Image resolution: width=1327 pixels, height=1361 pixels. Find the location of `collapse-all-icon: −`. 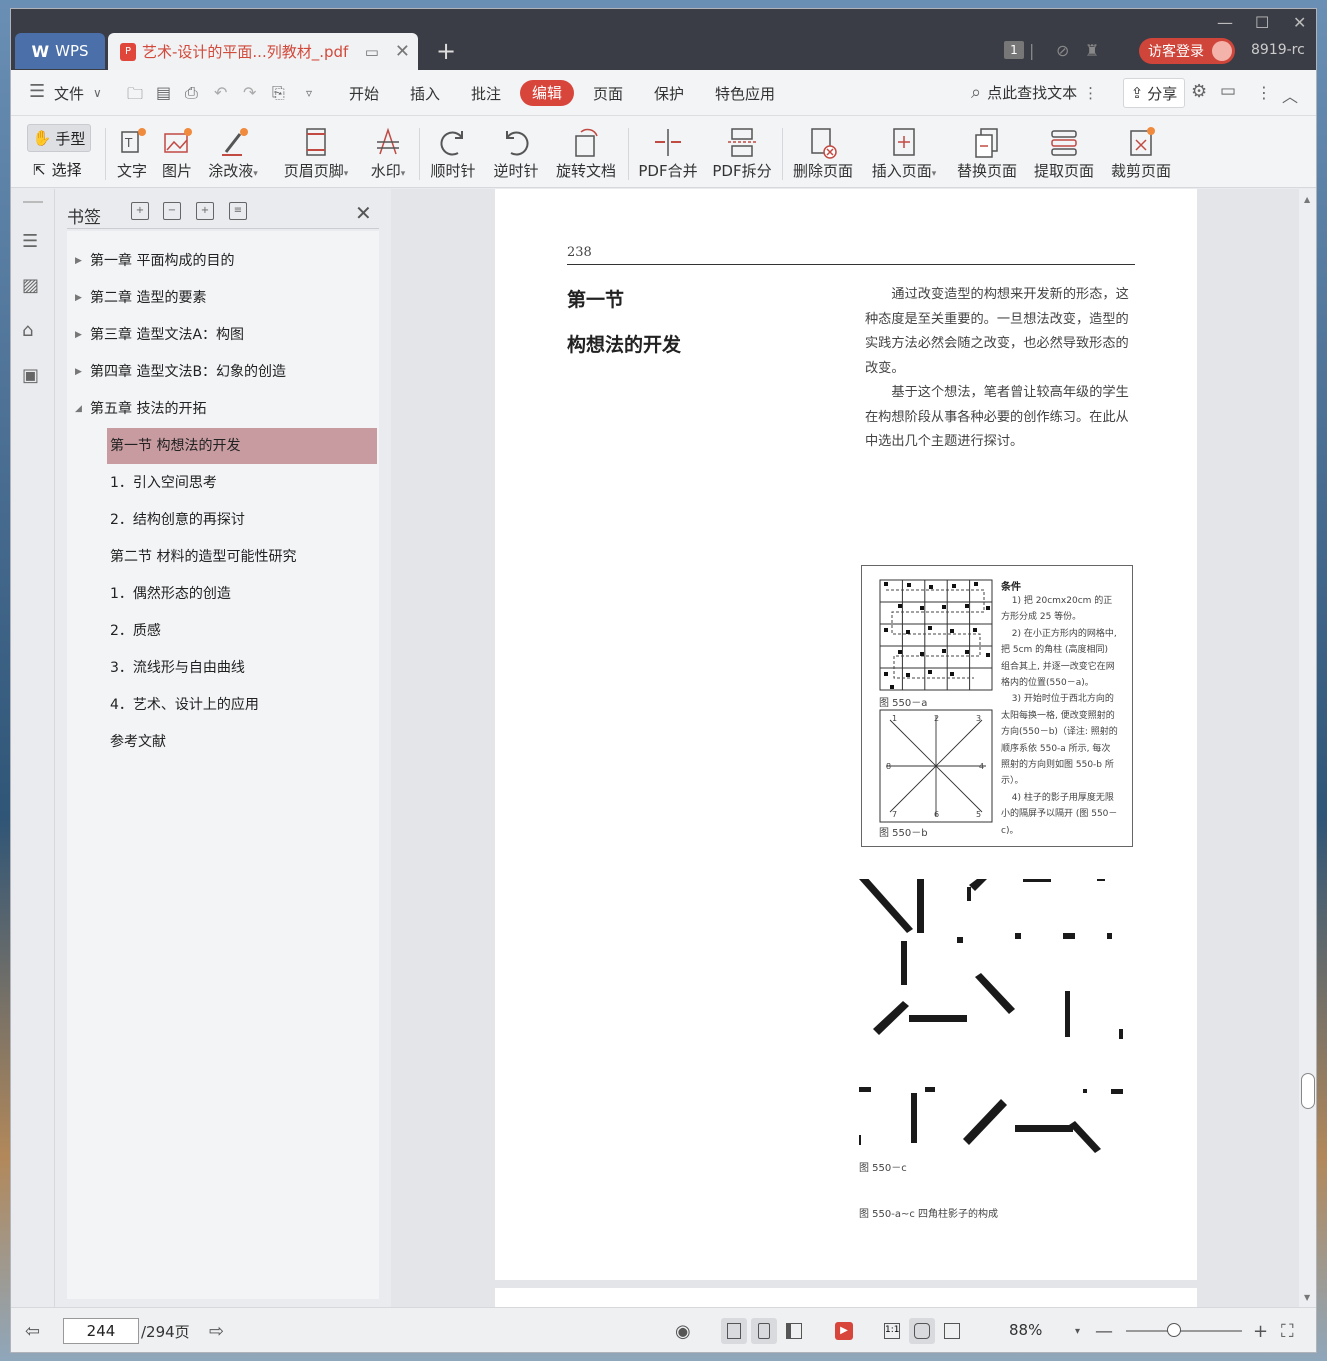

collapse-all-icon: − is located at coordinates (172, 211).